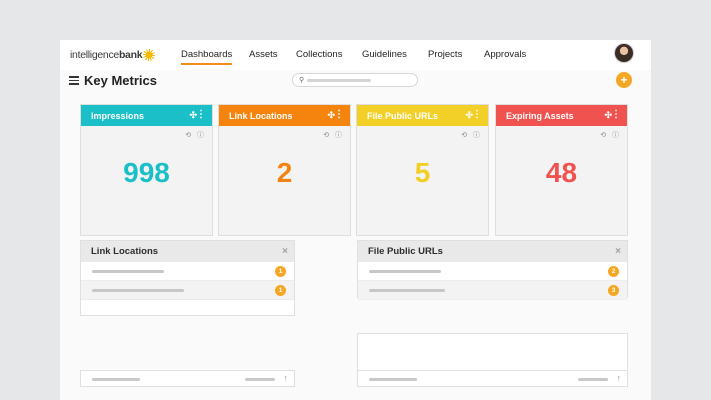 The width and height of the screenshot is (711, 400). I want to click on user-avatar, so click(624, 53).